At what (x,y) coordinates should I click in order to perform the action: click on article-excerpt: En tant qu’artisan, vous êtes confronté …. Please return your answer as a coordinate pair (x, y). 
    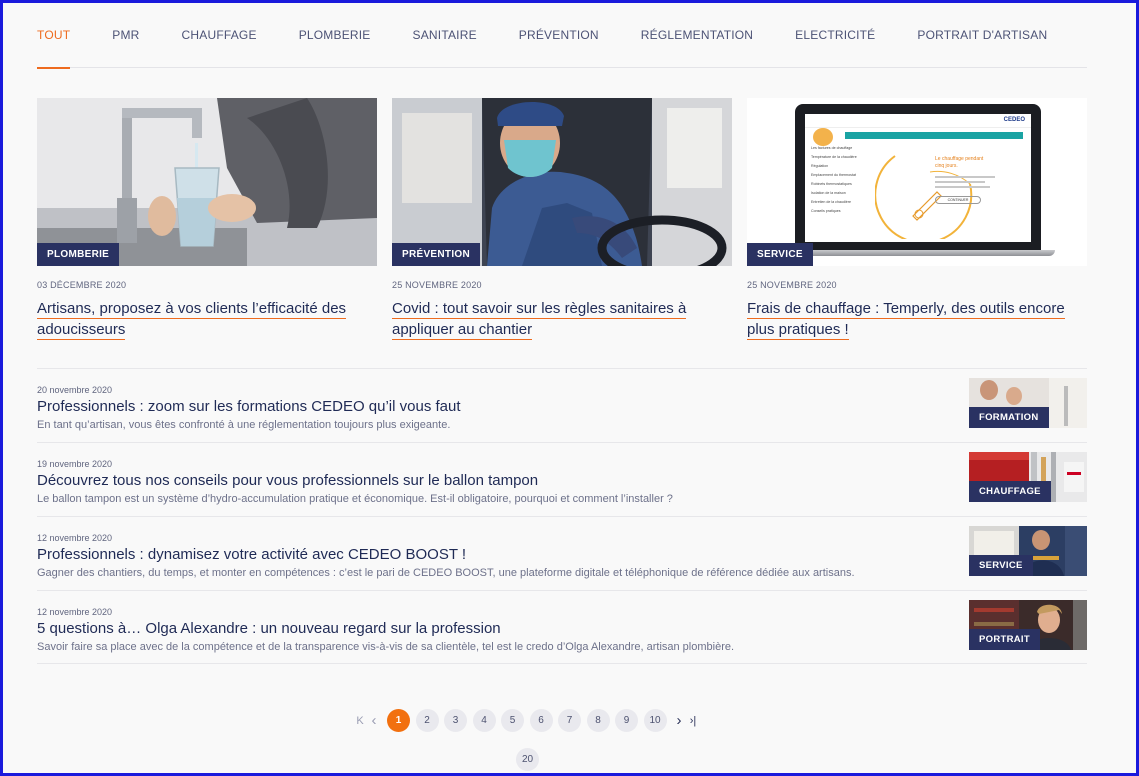
    Looking at the image, I should click on (244, 425).